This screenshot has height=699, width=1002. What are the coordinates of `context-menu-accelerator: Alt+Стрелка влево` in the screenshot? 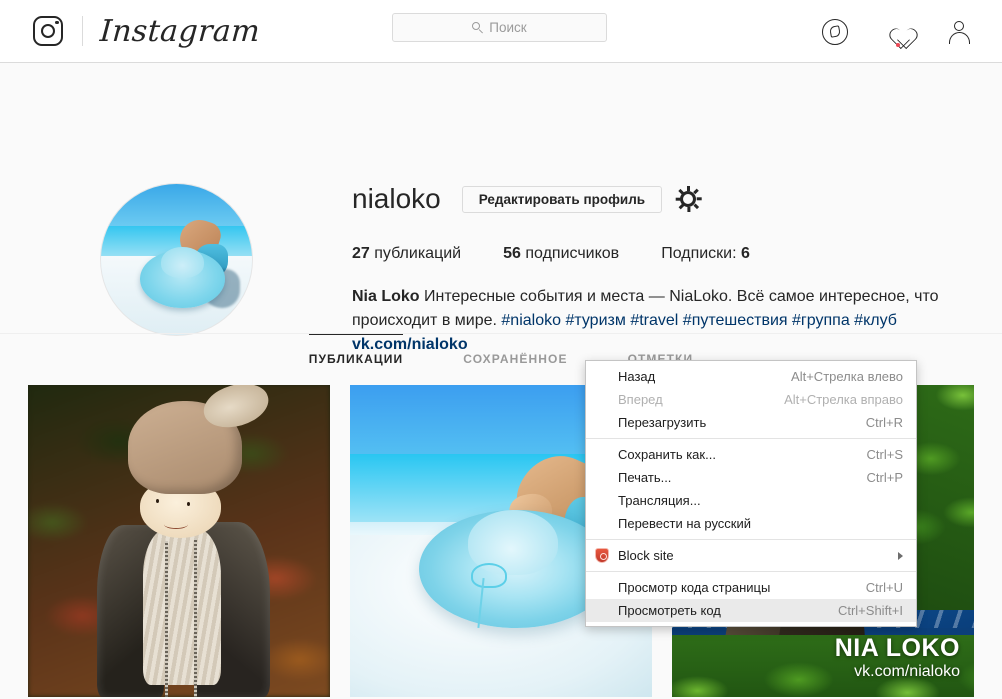 It's located at (847, 376).